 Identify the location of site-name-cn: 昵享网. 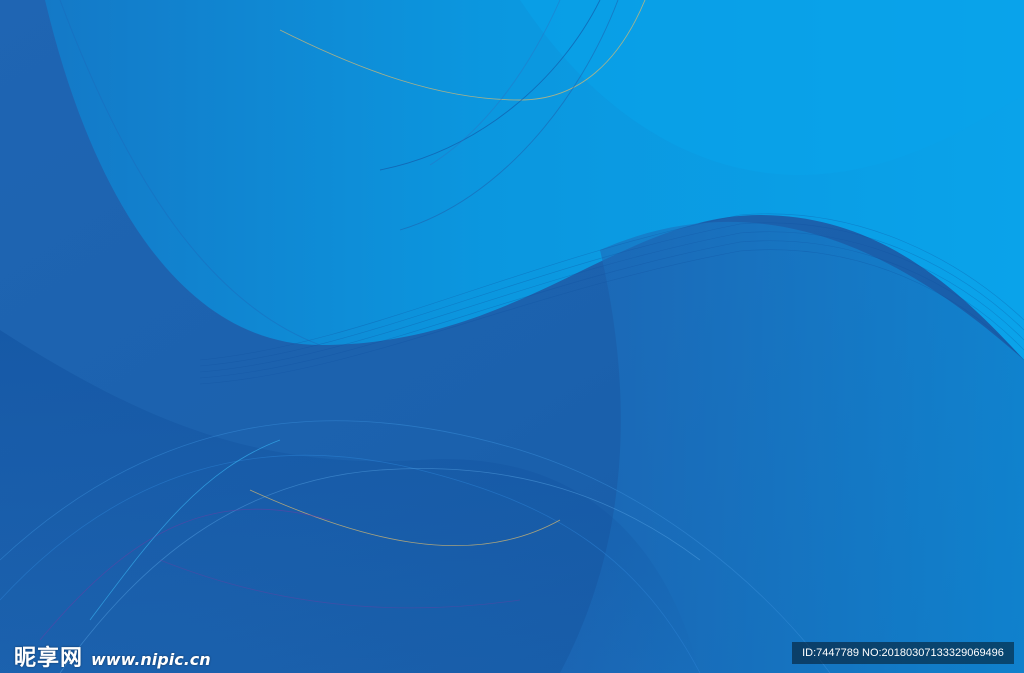
(49, 658).